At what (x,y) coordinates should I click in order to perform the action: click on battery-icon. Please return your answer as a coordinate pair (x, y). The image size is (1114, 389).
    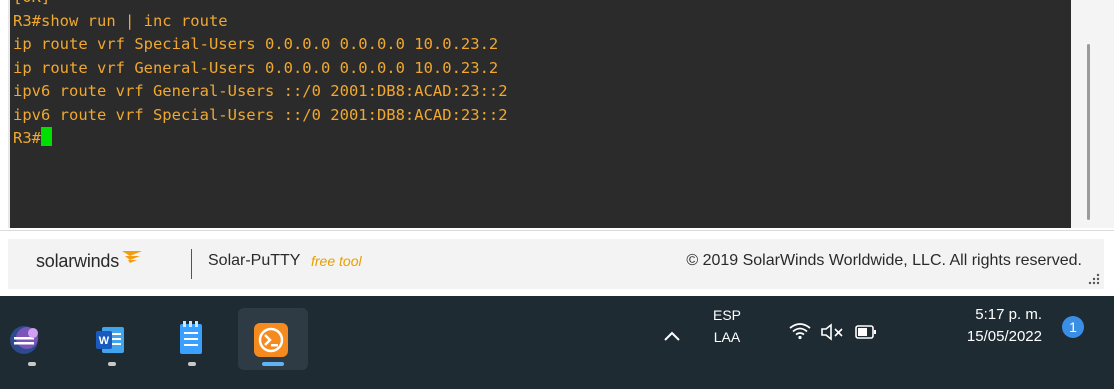
    Looking at the image, I should click on (866, 332).